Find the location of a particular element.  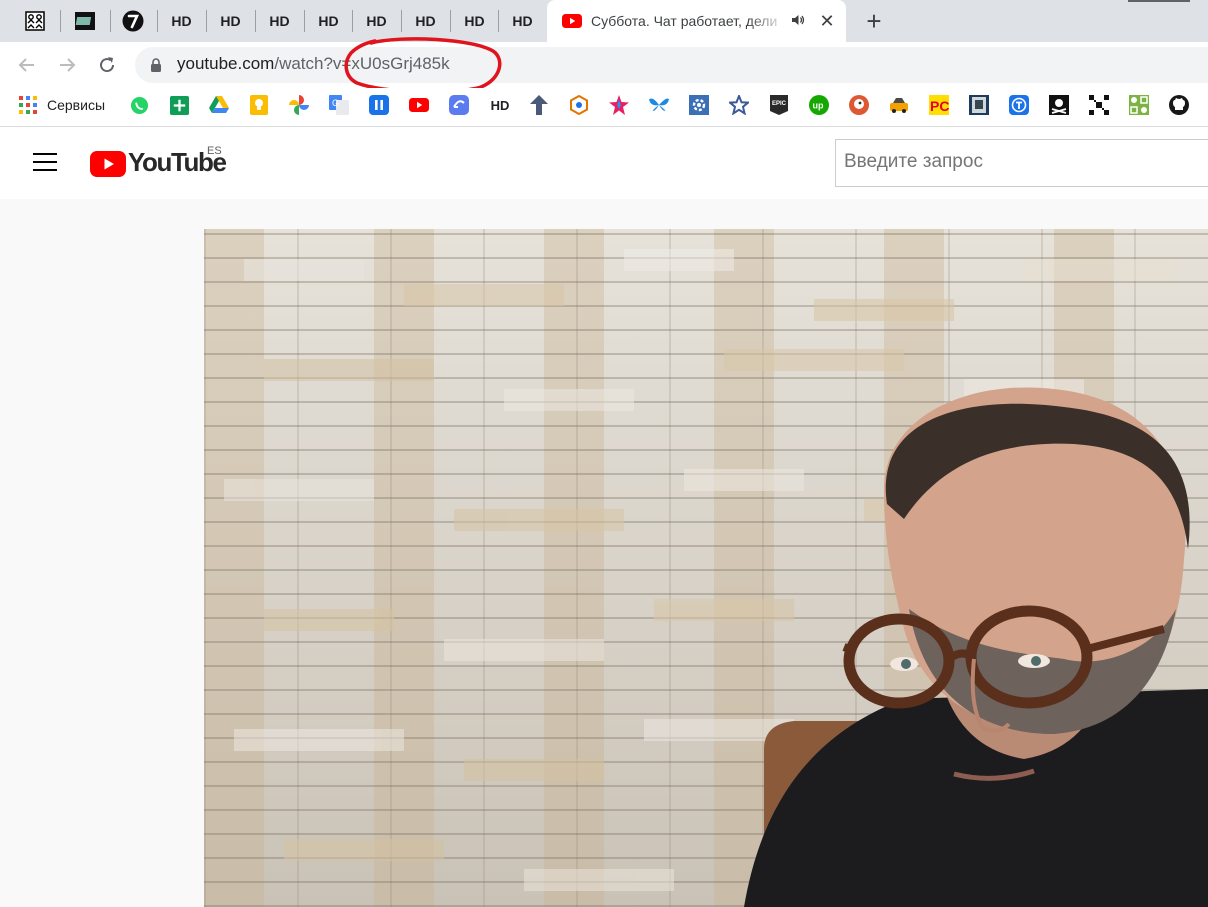

youtube-icon is located at coordinates (572, 21).